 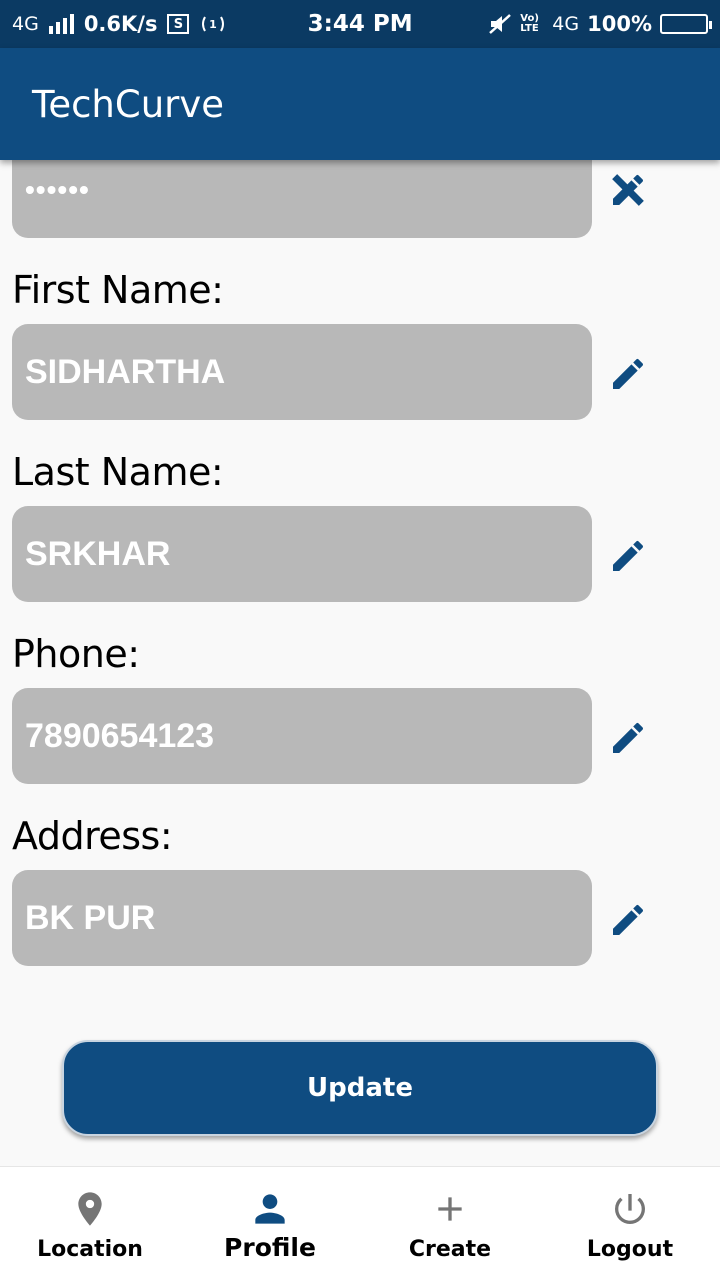 I want to click on nav-location-label: Location, so click(x=90, y=1249).